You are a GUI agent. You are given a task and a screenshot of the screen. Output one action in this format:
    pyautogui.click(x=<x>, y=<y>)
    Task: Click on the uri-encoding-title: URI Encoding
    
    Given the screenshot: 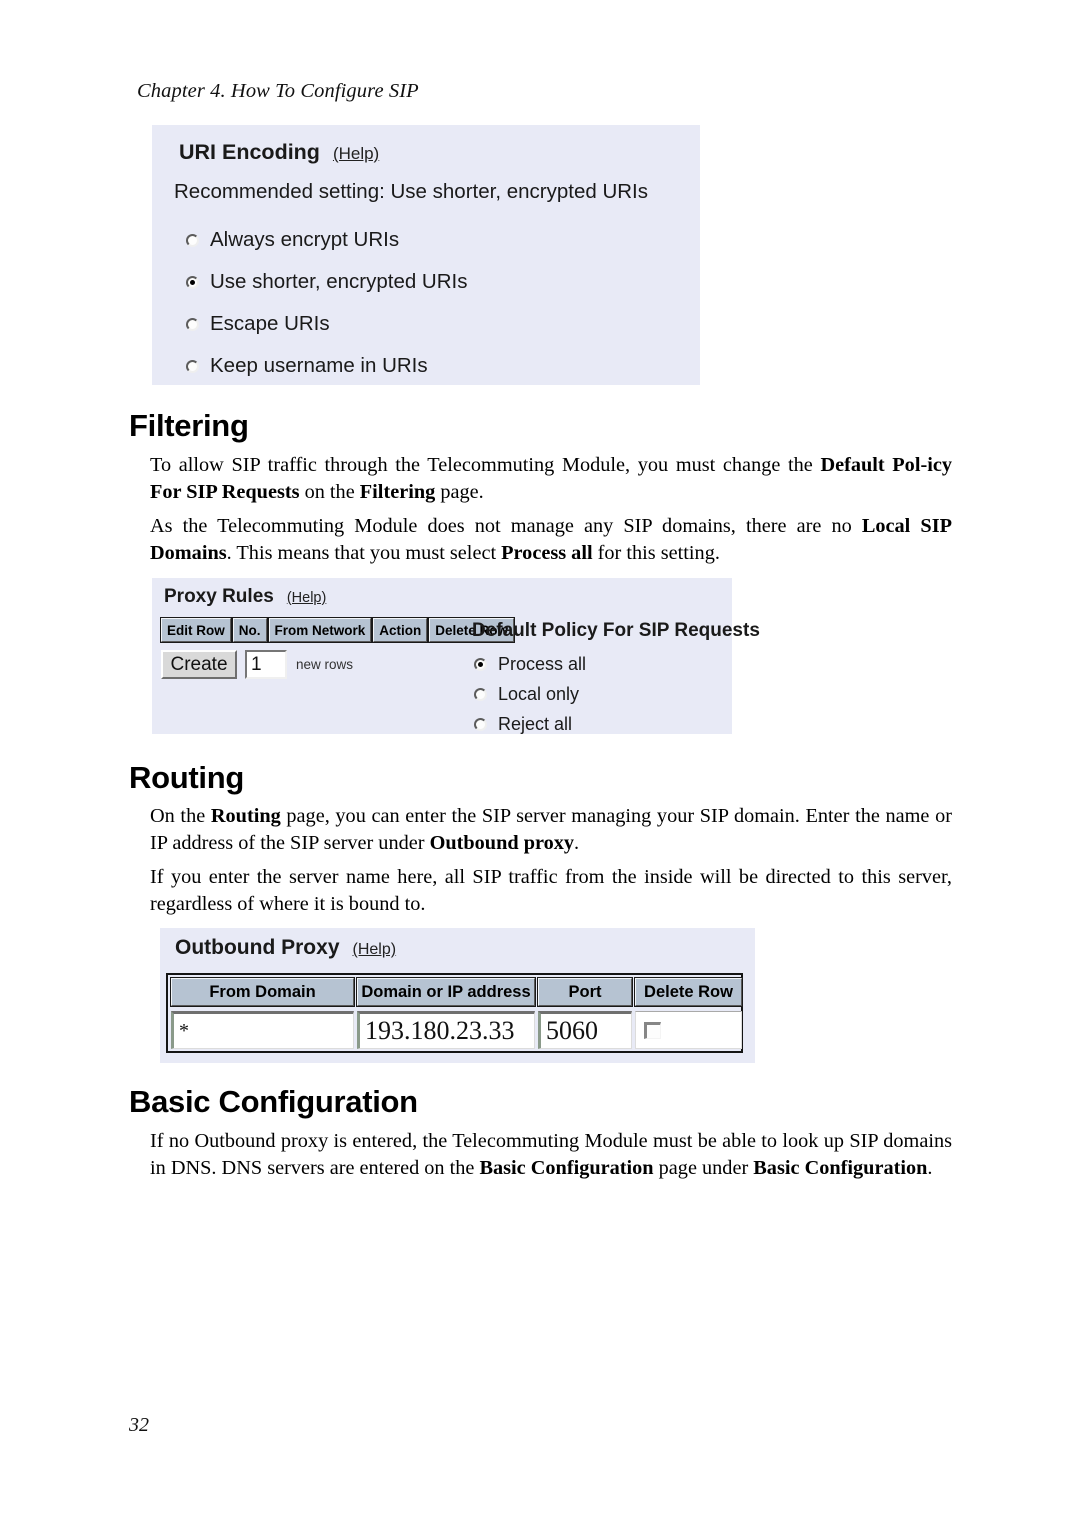 What is the action you would take?
    pyautogui.click(x=249, y=152)
    